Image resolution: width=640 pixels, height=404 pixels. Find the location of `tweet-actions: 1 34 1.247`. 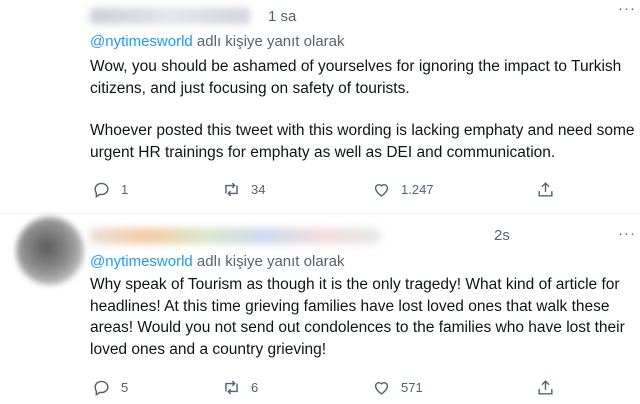

tweet-actions: 1 34 1.247 is located at coordinates (320, 189).